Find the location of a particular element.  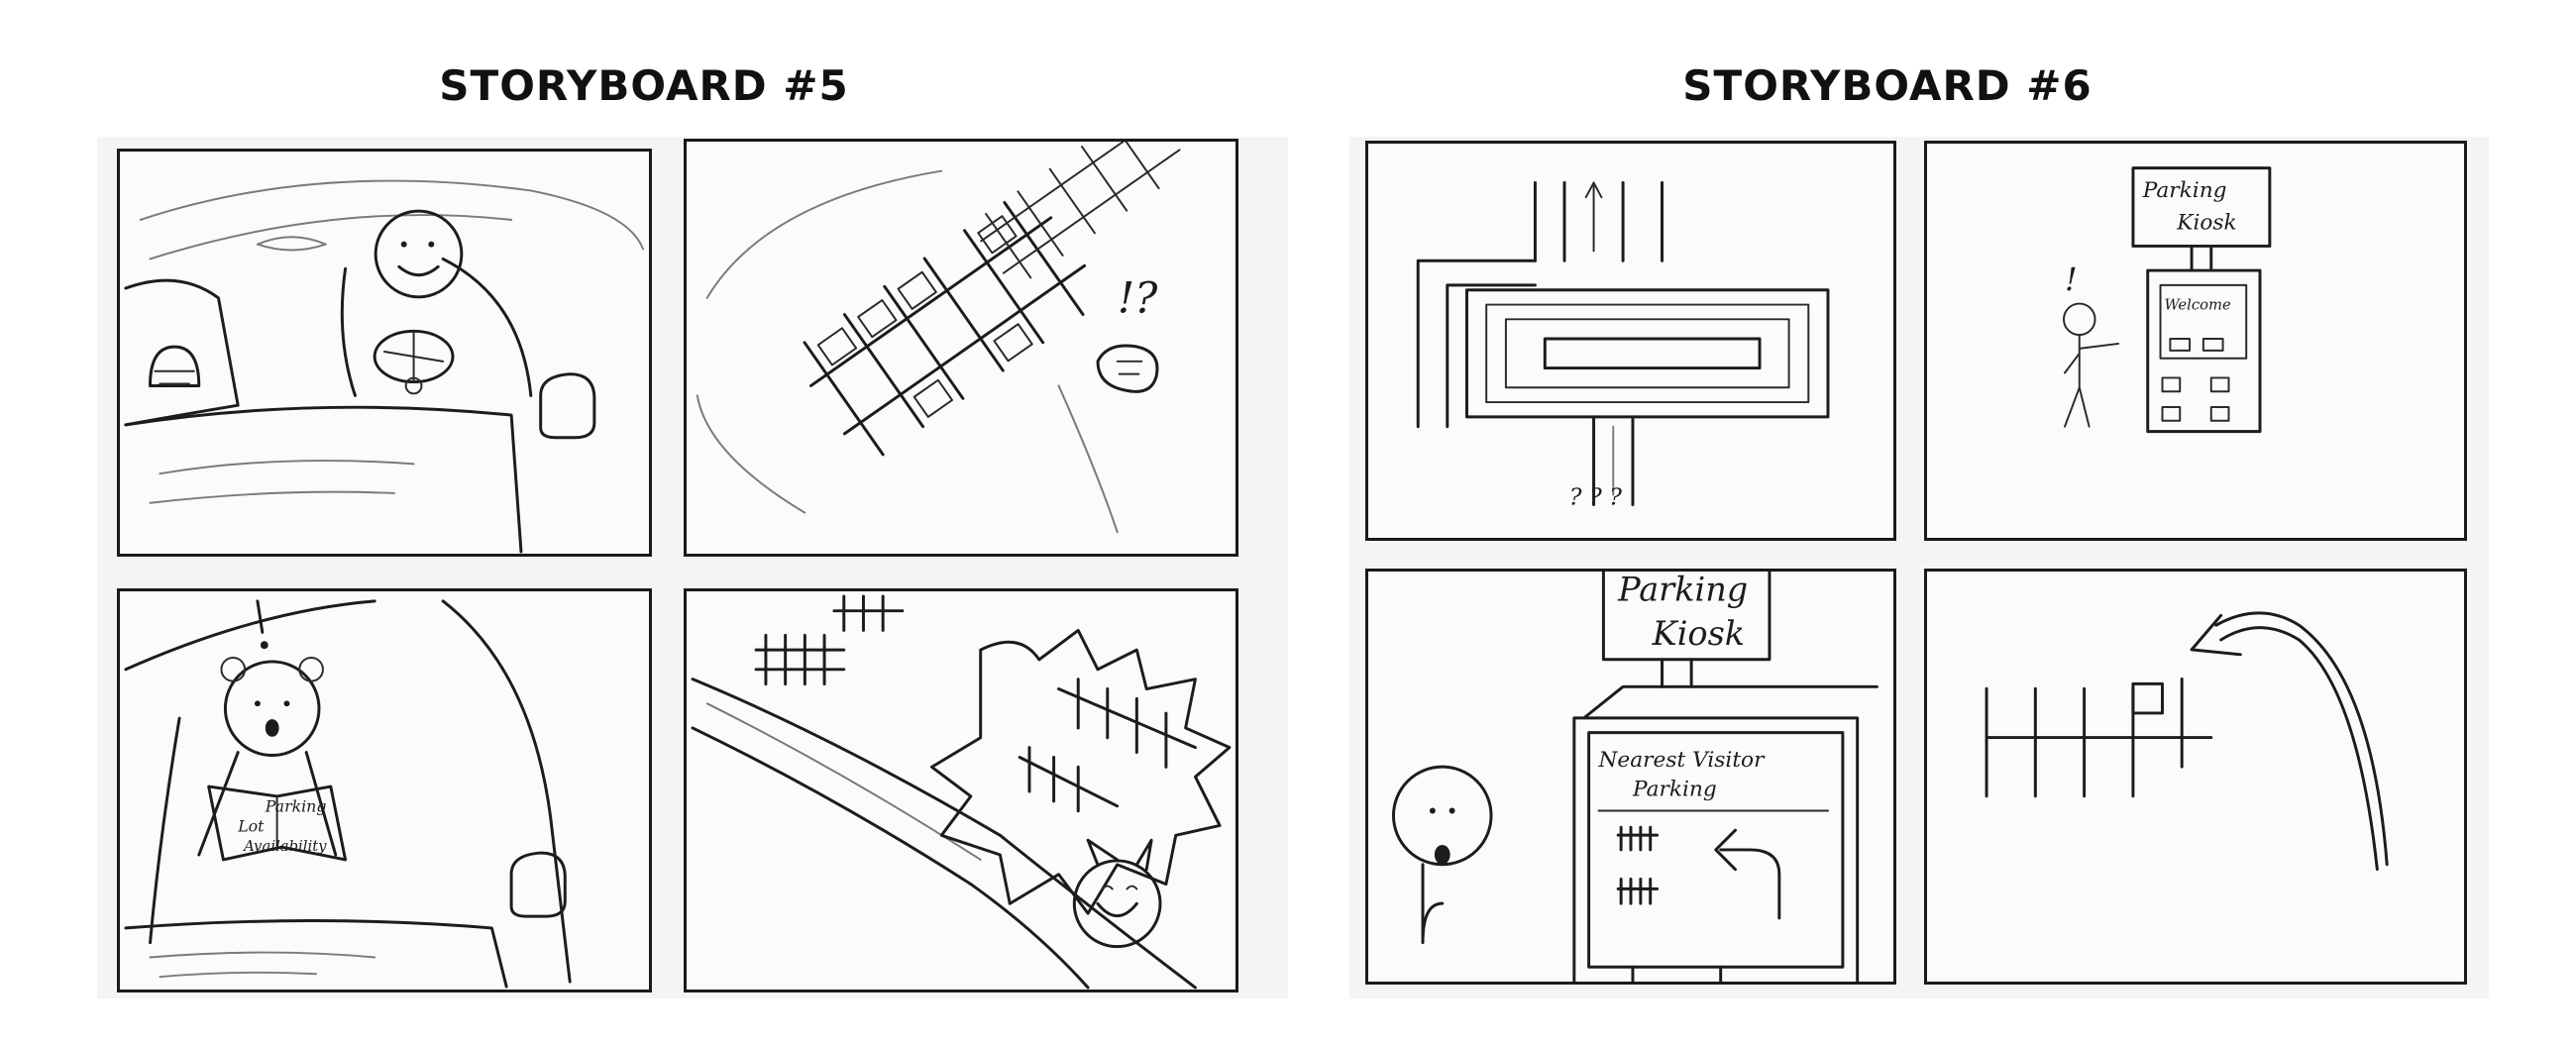

paper-text-line-1: Parking is located at coordinates (296, 806).